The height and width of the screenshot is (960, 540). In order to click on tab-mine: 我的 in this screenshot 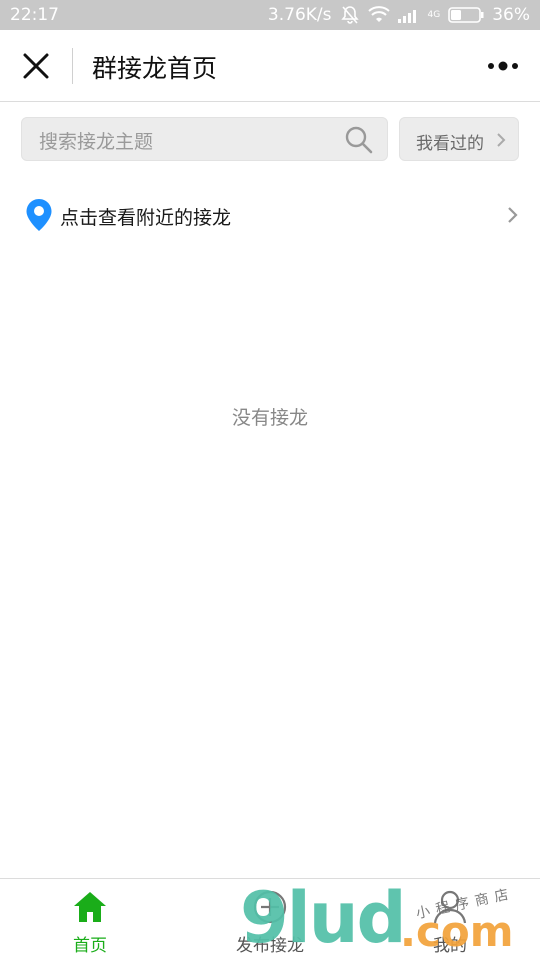, I will do `click(450, 919)`.